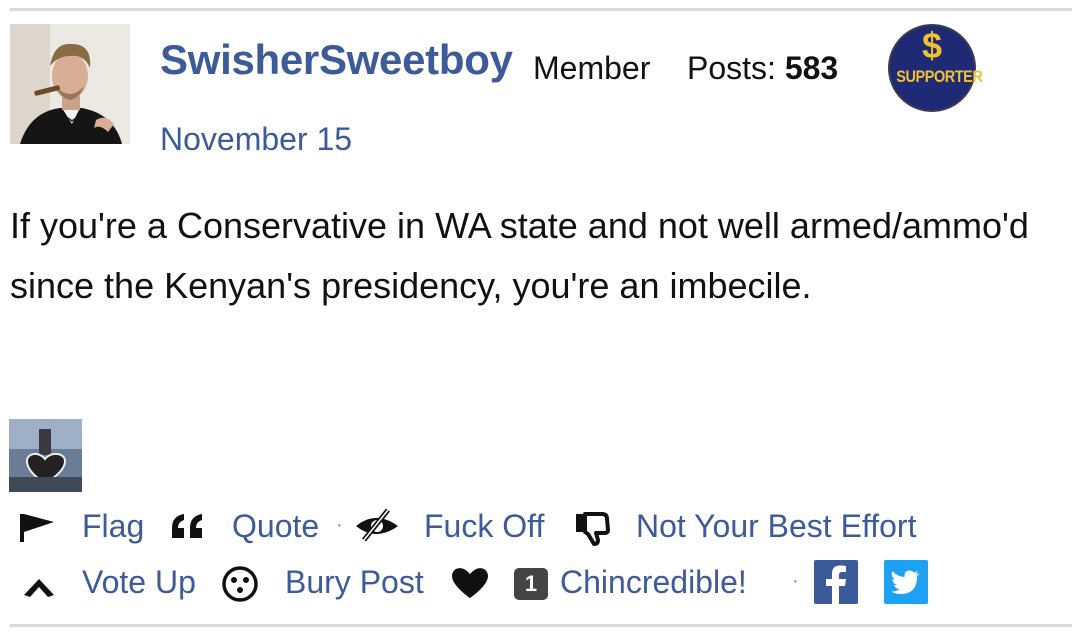 This screenshot has height=636, width=1080. I want to click on supporter-badge: $ SUPPORTER, so click(935, 68).